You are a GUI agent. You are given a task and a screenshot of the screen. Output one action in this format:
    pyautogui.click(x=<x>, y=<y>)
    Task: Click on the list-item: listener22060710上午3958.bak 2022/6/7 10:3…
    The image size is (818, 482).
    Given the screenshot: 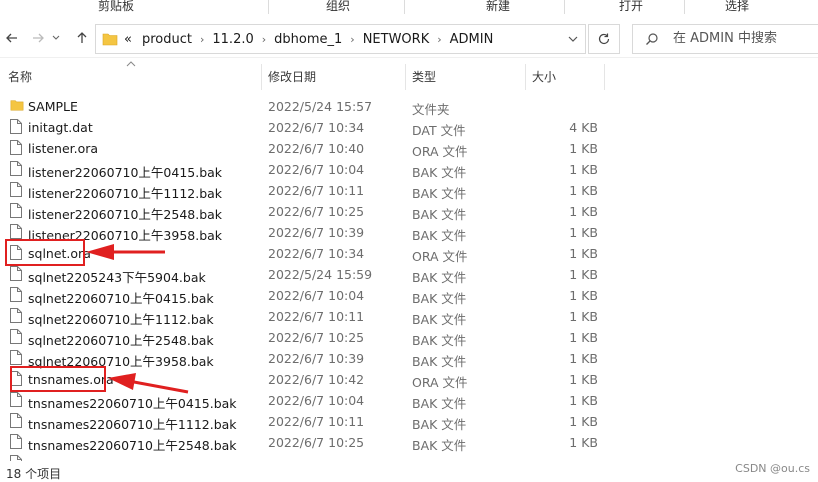 What is the action you would take?
    pyautogui.click(x=409, y=232)
    